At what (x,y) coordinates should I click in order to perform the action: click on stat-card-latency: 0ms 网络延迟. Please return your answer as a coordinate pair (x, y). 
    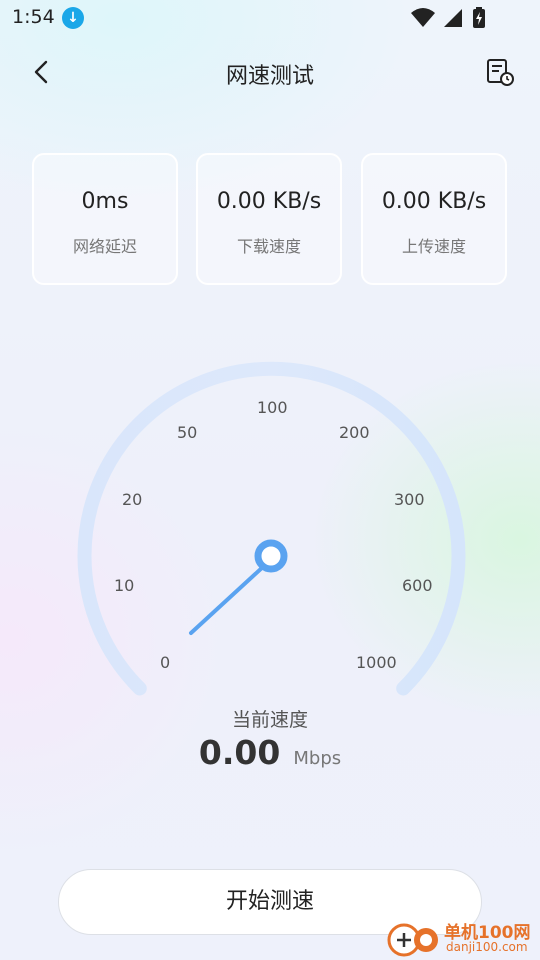
    Looking at the image, I should click on (105, 219).